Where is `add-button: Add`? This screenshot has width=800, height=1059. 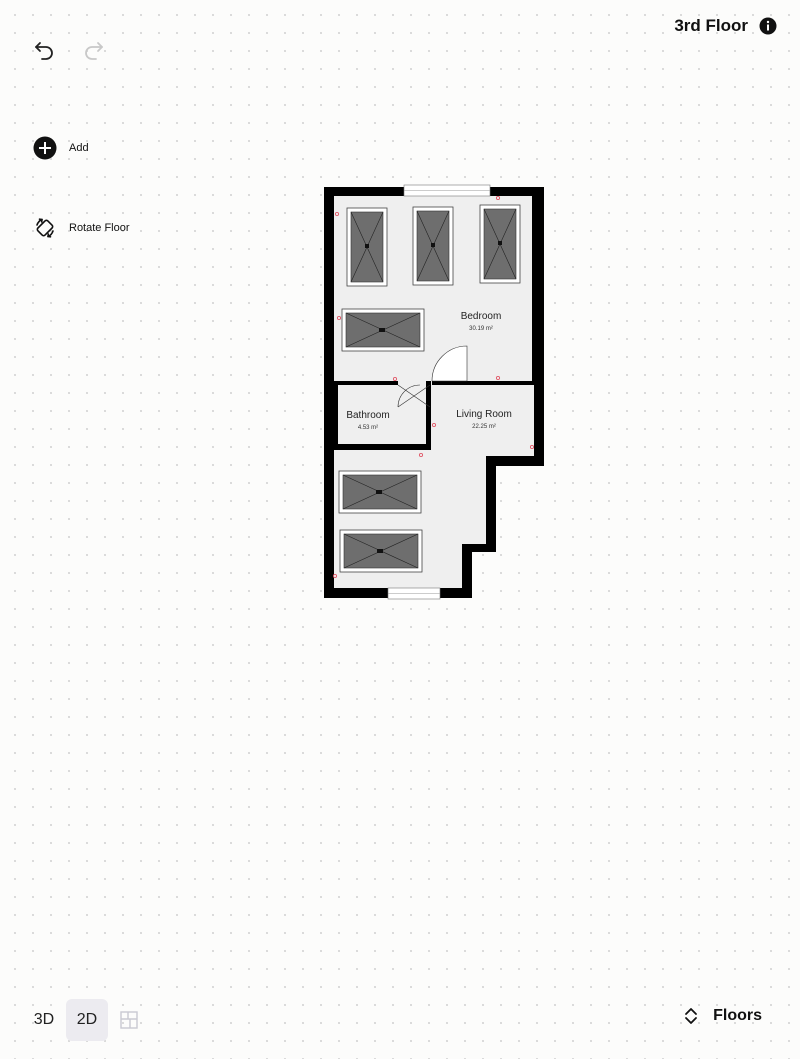
add-button: Add is located at coordinates (60, 147).